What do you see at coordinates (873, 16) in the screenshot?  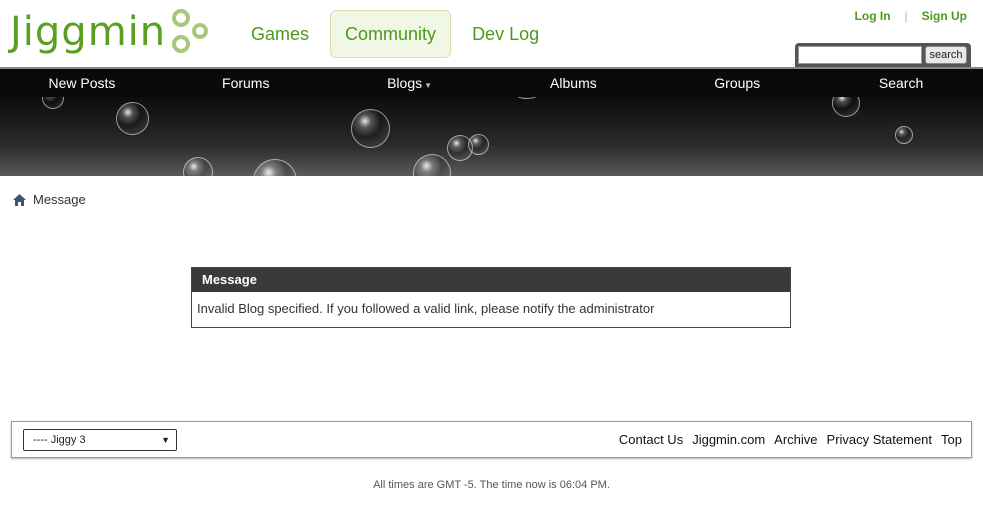 I see `login-link: Log In` at bounding box center [873, 16].